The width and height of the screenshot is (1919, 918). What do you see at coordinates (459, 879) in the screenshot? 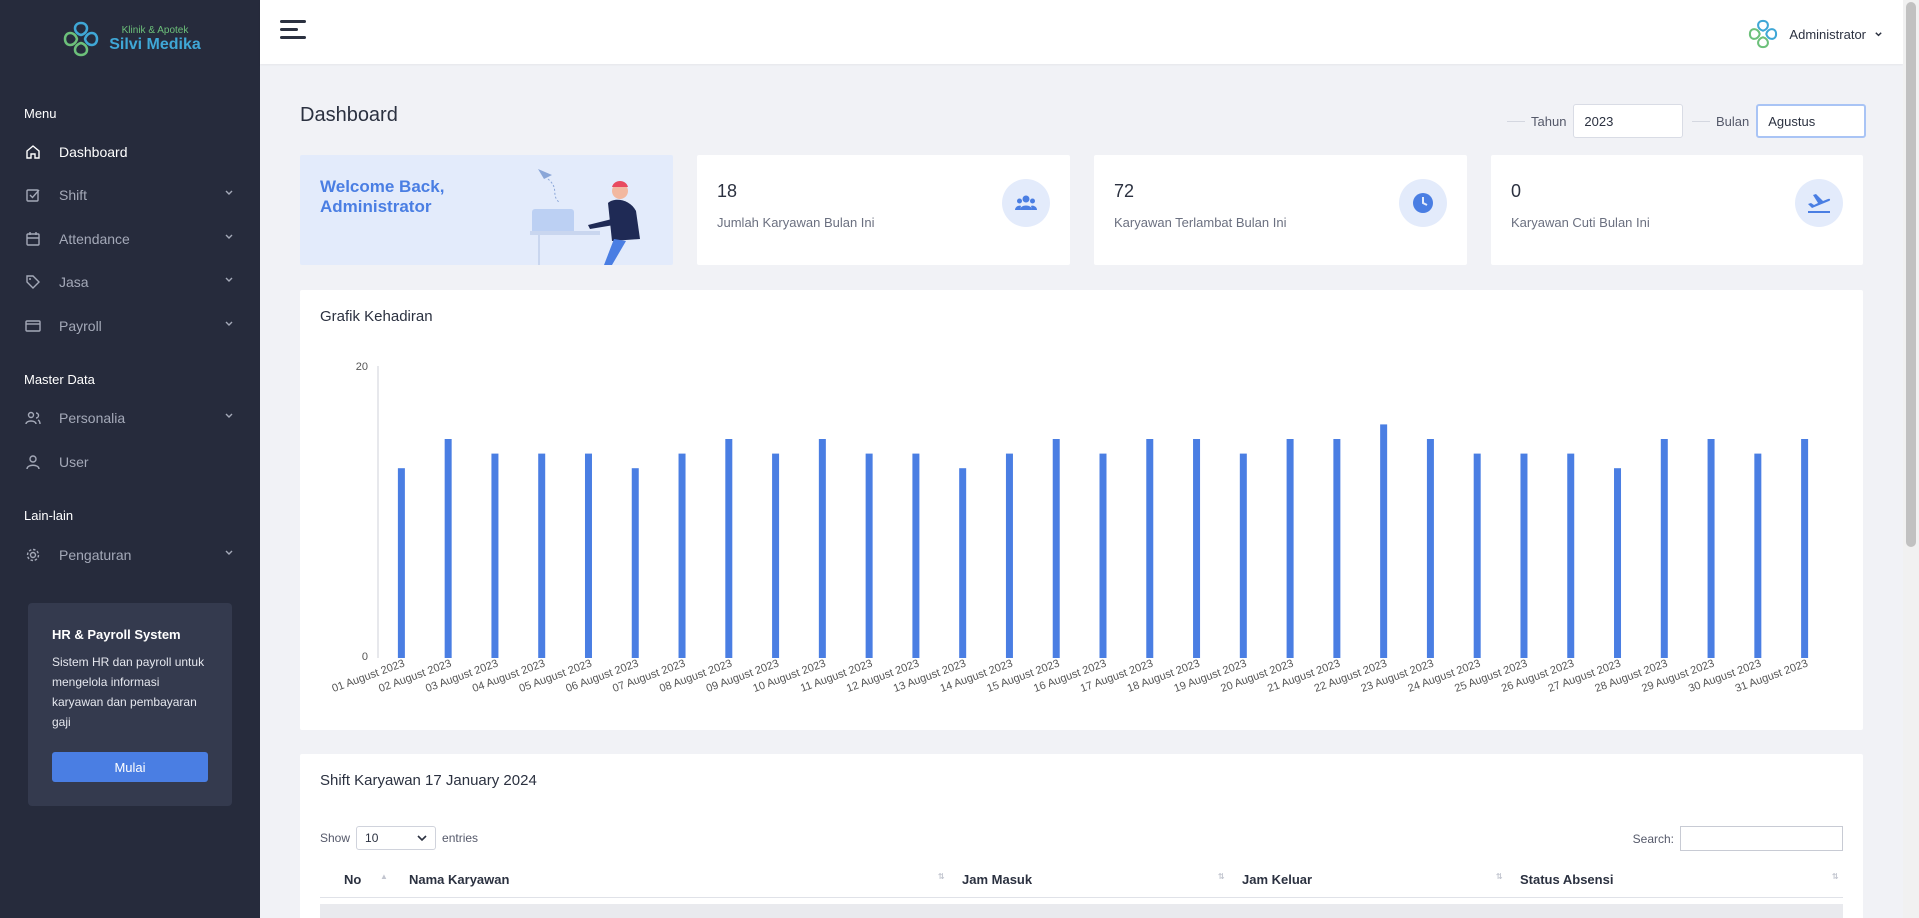
I see `column-header-nama: Nama Karyawan` at bounding box center [459, 879].